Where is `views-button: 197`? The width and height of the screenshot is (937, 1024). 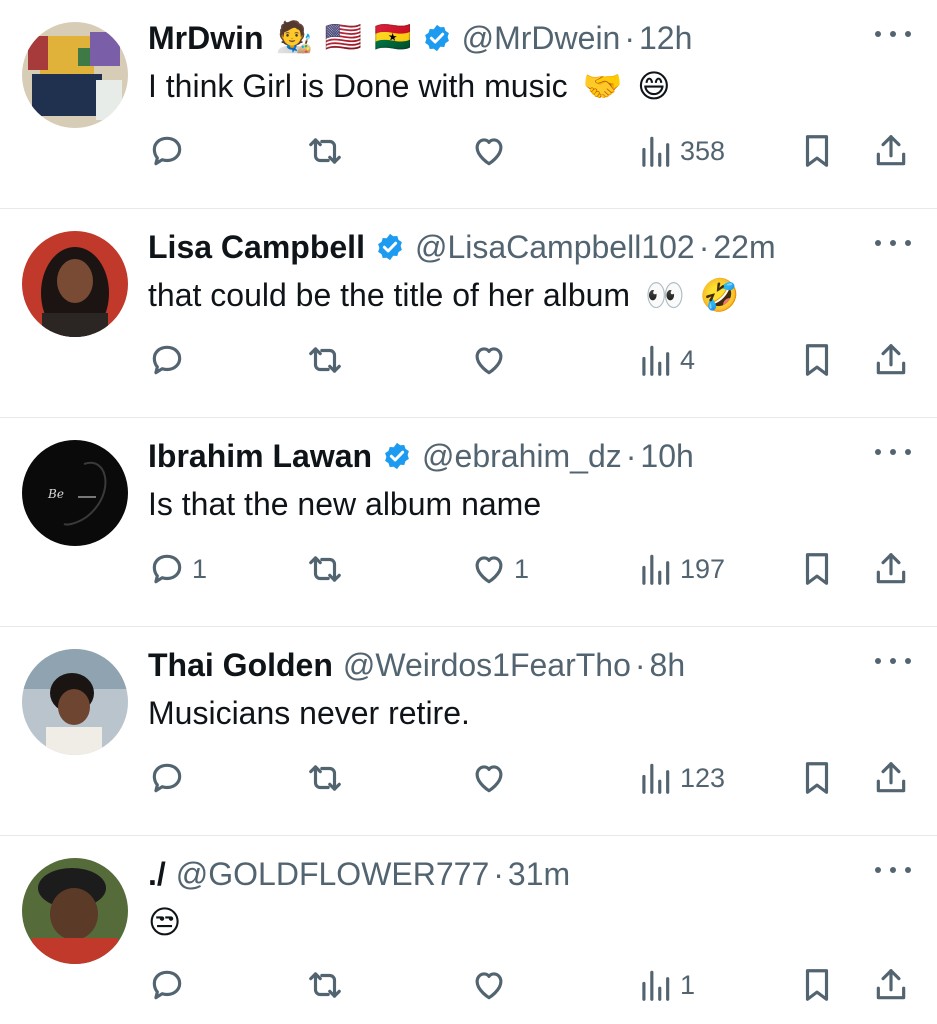 views-button: 197 is located at coordinates (680, 569).